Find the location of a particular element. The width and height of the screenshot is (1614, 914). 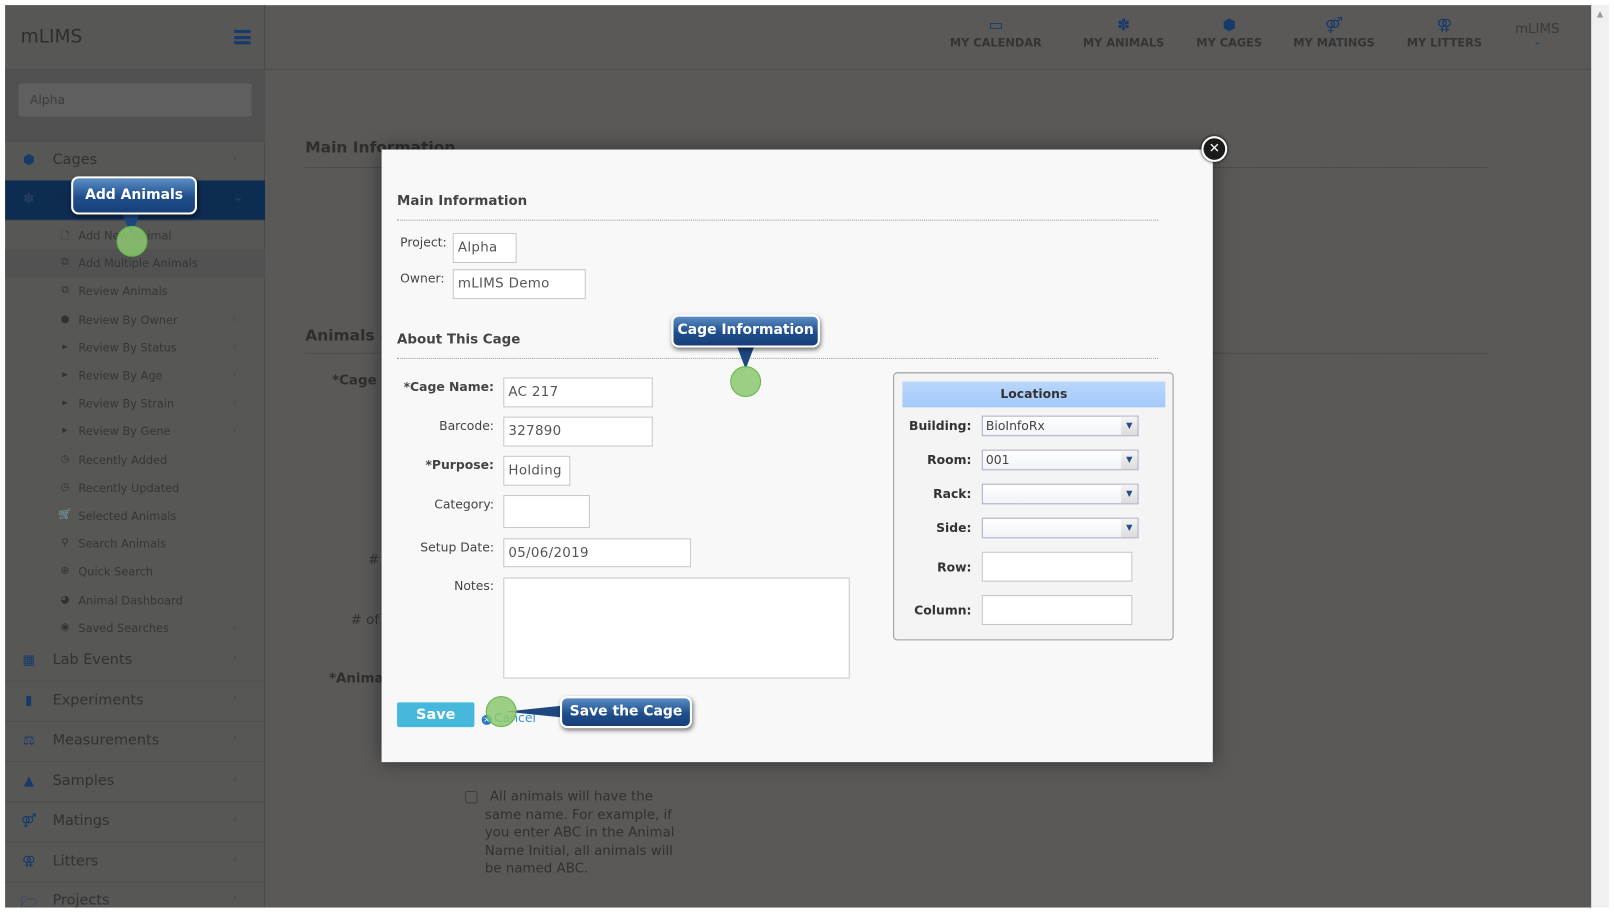

bg-cage-label: *Cage is located at coordinates (354, 381).